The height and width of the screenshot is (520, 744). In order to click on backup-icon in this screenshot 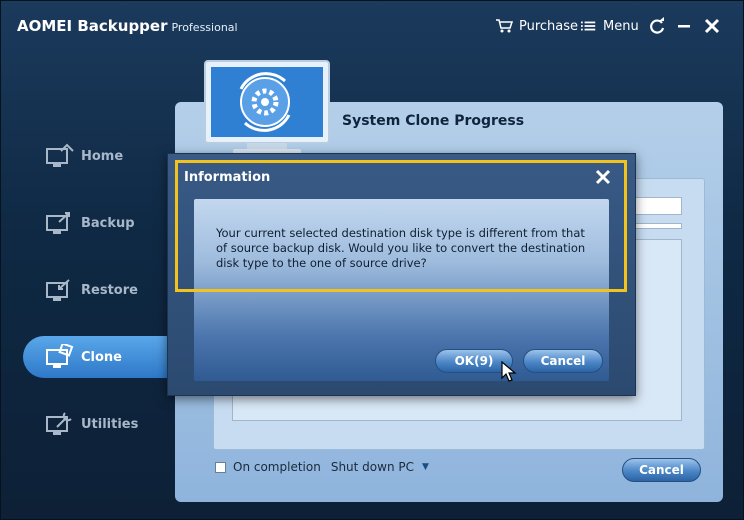, I will do `click(58, 223)`.